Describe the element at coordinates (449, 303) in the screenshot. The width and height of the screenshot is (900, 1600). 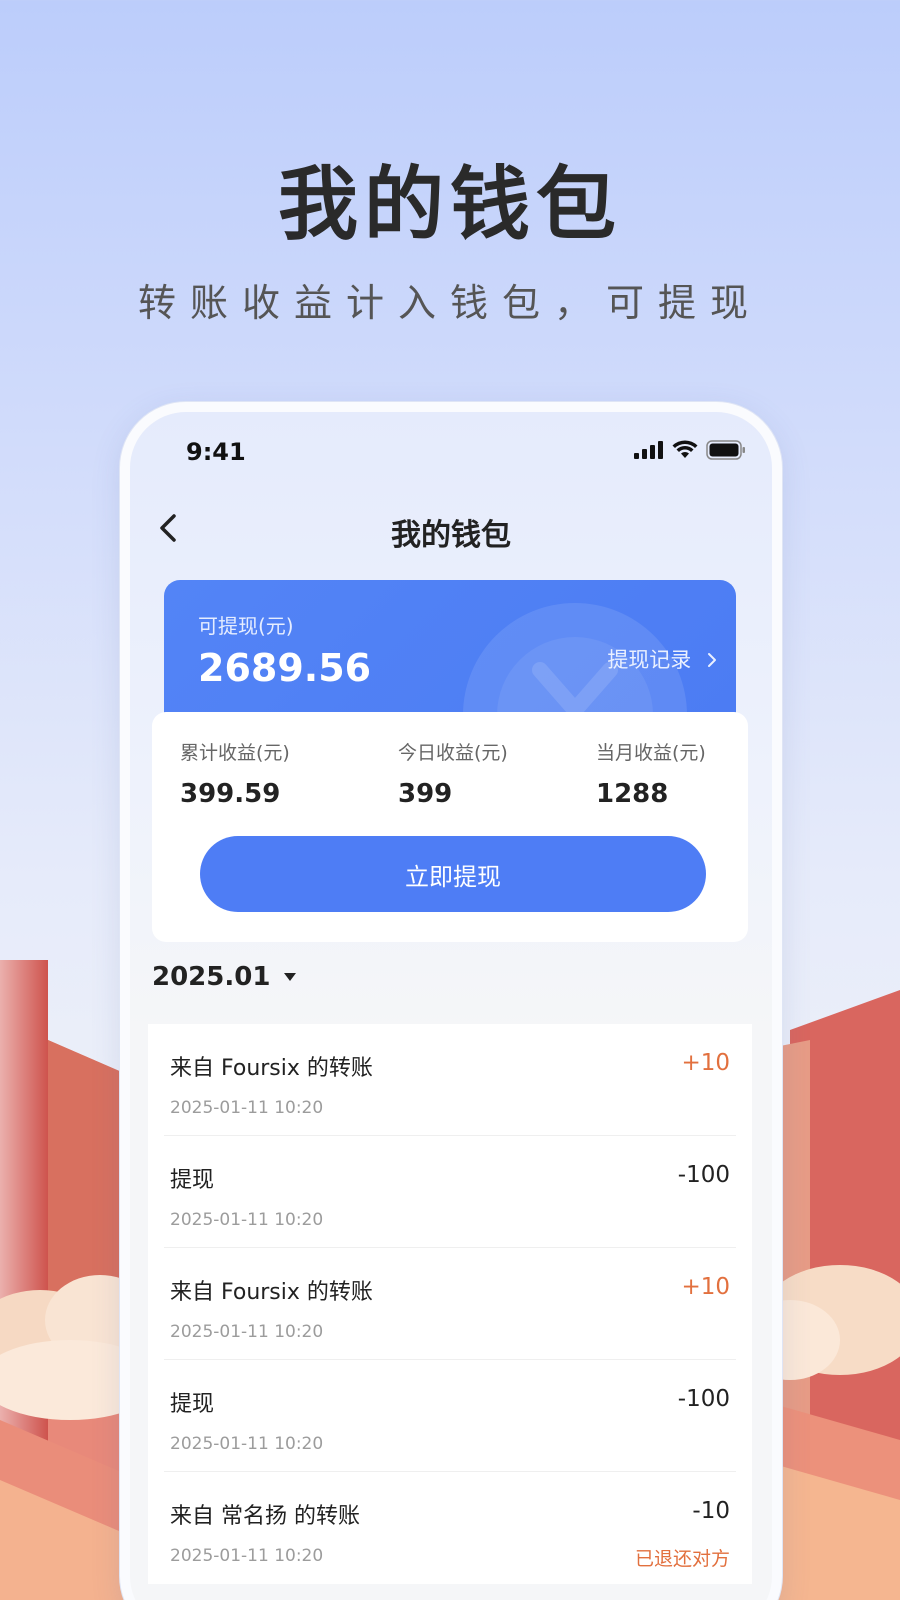
I see `promo-subtitle: 转账收益计入钱包，可提现` at that location.